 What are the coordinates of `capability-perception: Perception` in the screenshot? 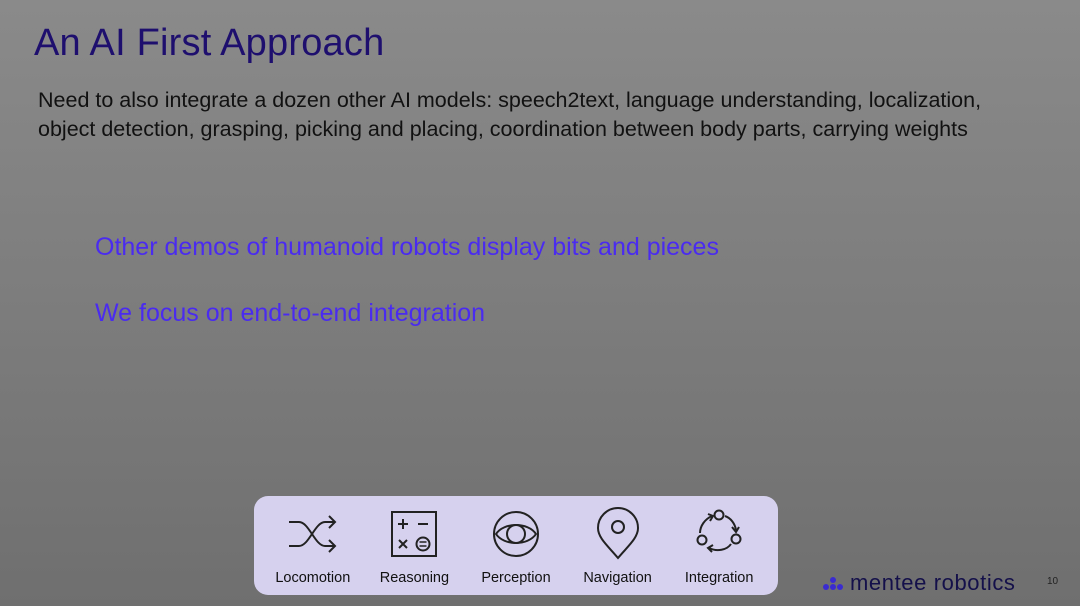 It's located at (516, 546).